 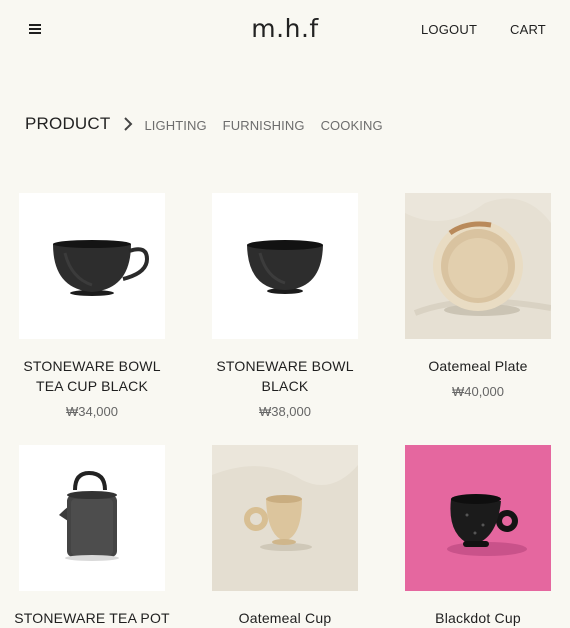 I want to click on category-link-lighting: LIGHTING, so click(x=175, y=125).